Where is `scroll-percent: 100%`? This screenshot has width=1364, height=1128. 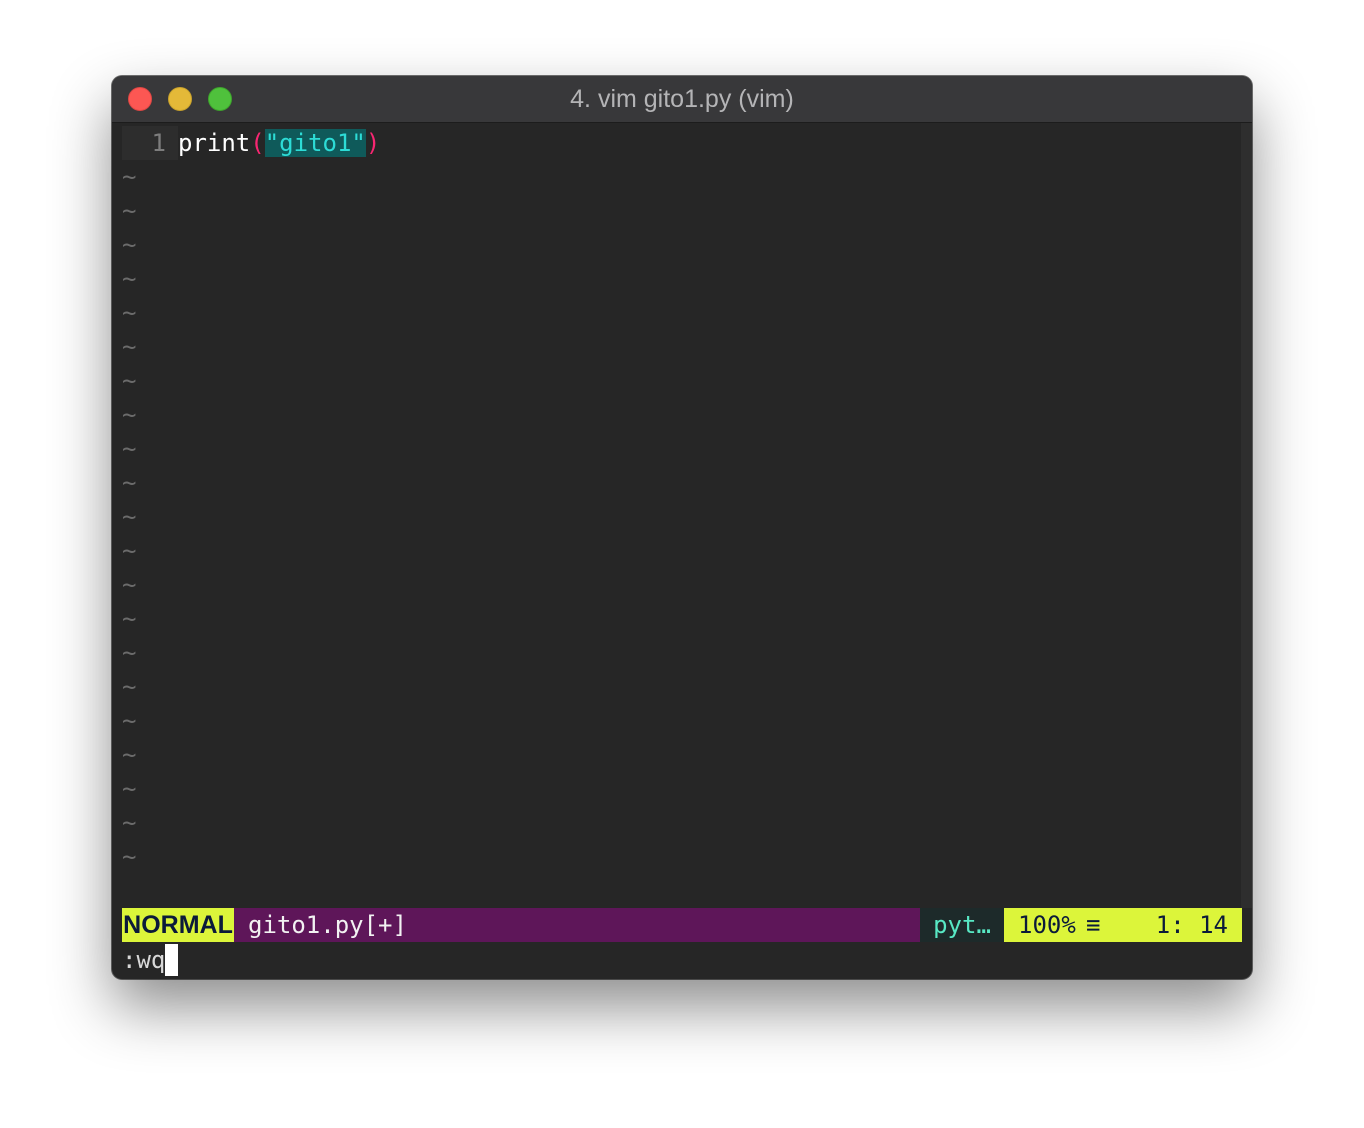
scroll-percent: 100% is located at coordinates (1047, 925).